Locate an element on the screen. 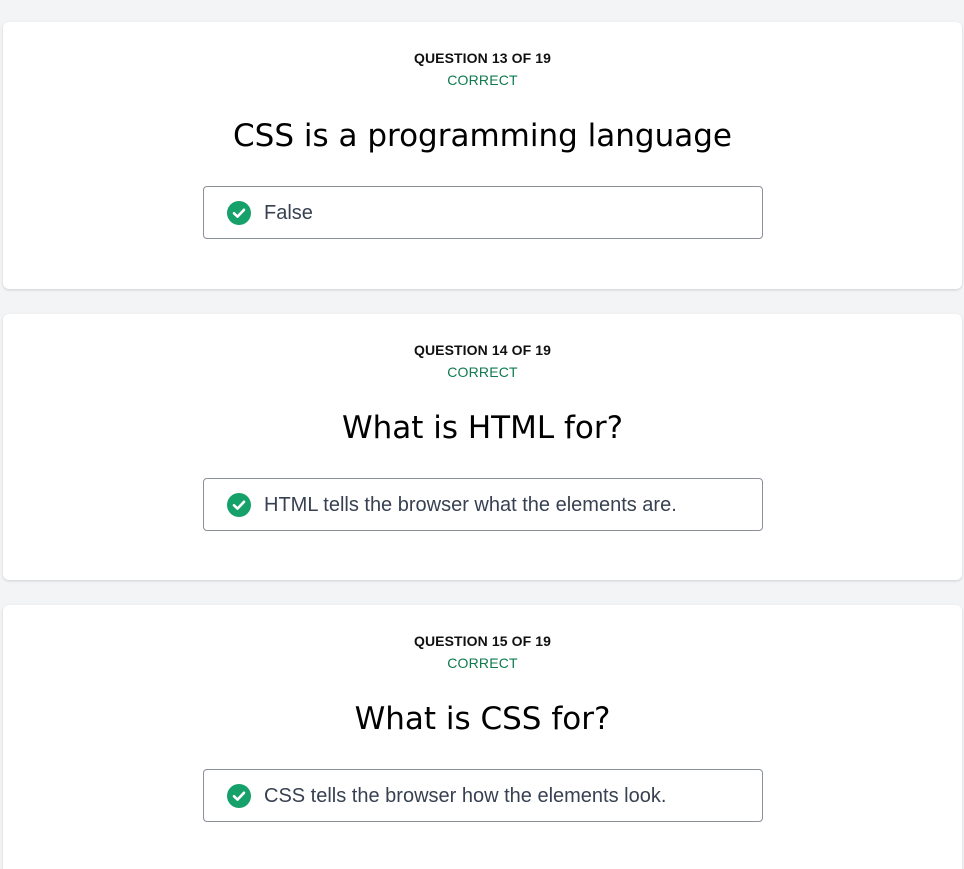  question-number: QUESTION 15 OF 19 is located at coordinates (482, 641).